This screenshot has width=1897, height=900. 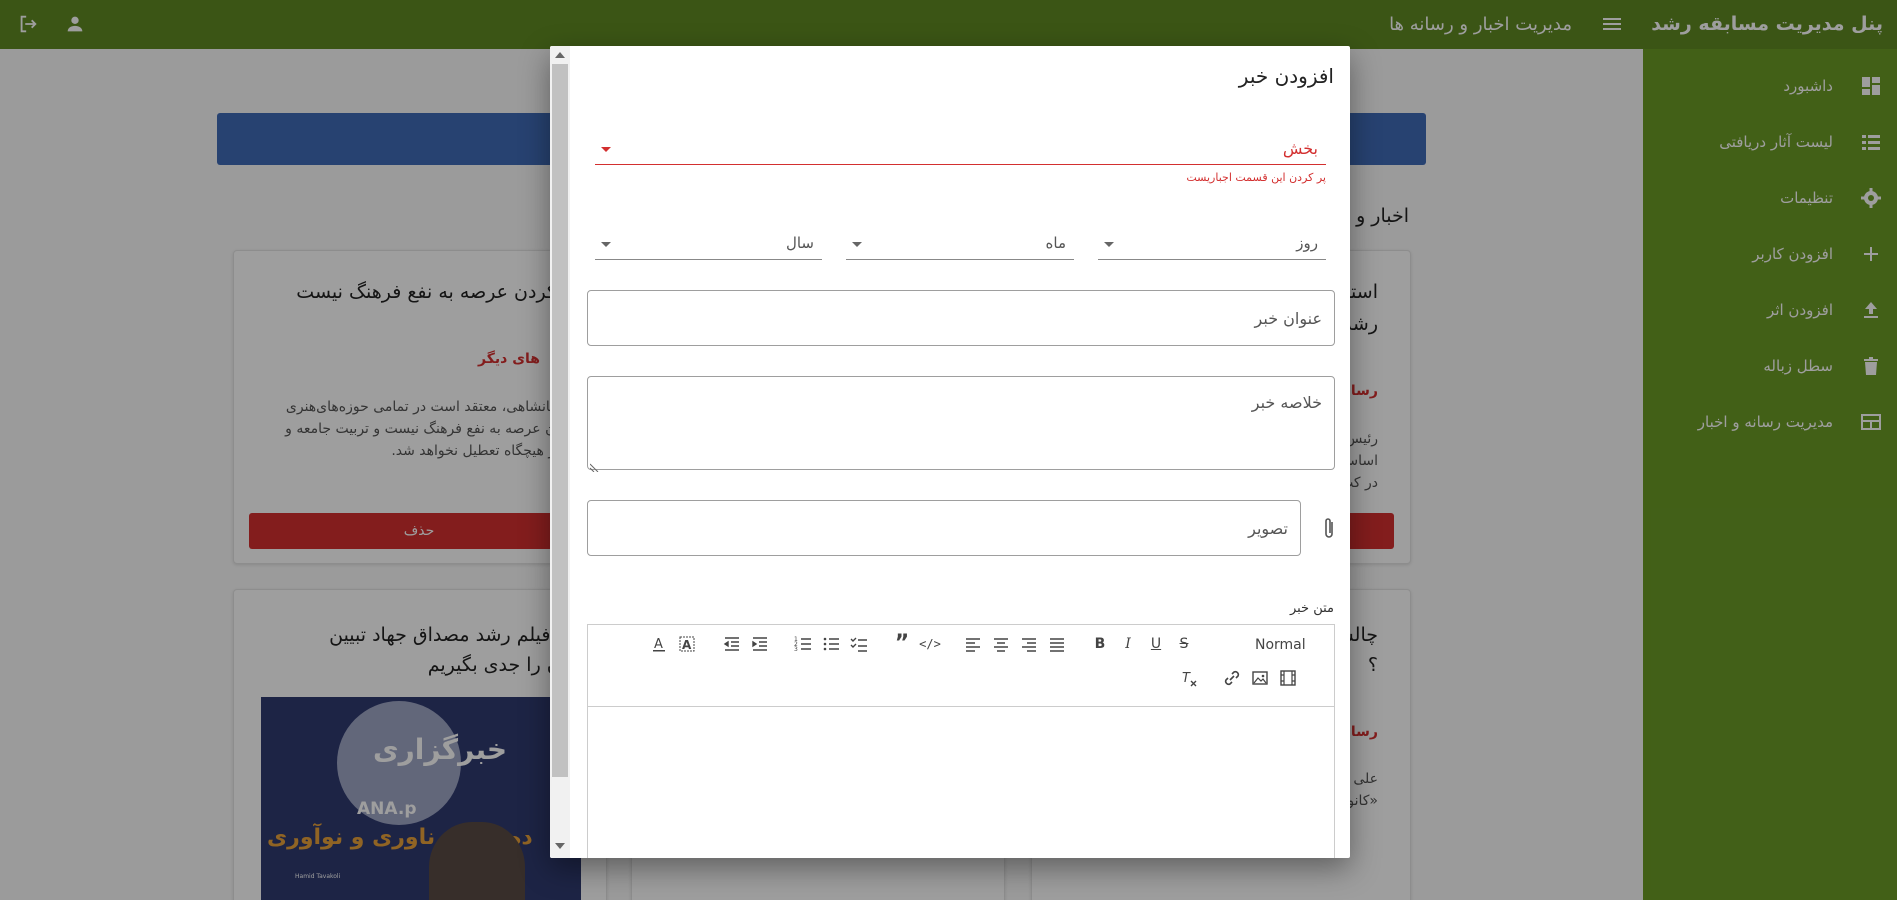 I want to click on format-select: Normal, so click(x=1280, y=645).